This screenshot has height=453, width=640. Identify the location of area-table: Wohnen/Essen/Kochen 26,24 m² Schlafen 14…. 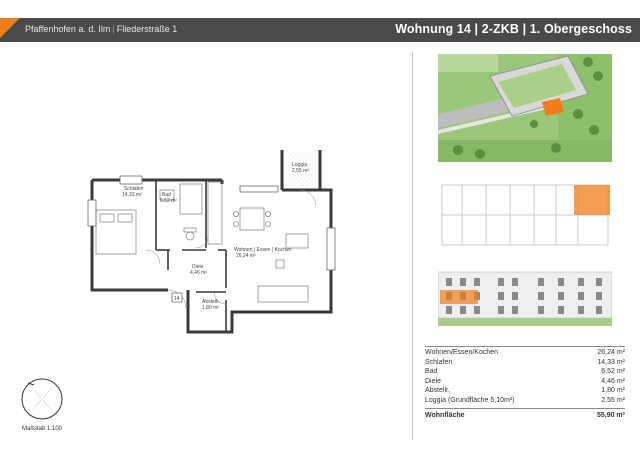
(525, 383).